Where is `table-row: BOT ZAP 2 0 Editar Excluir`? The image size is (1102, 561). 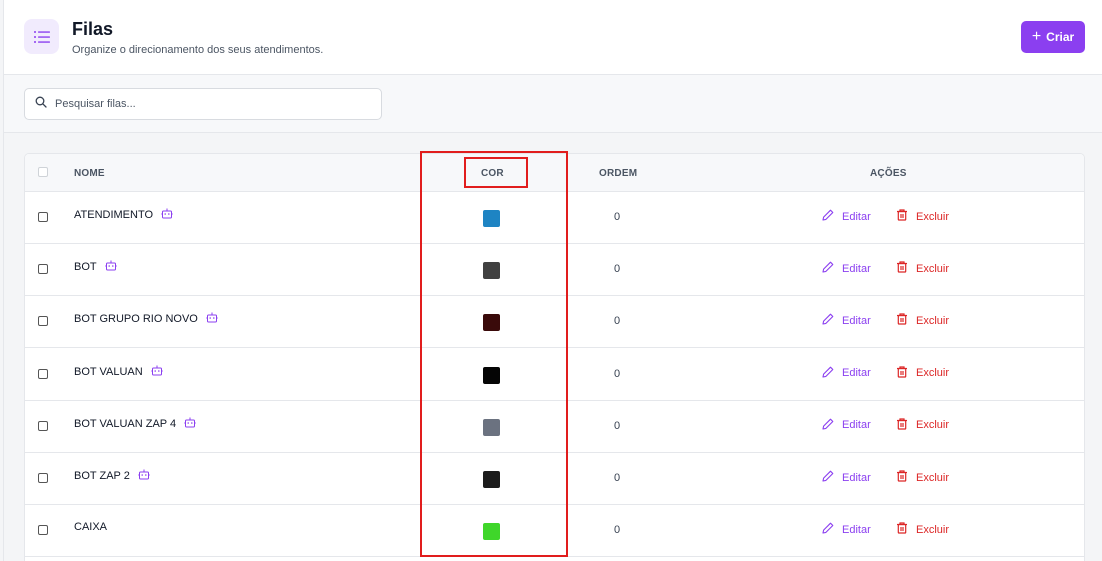
table-row: BOT ZAP 2 0 Editar Excluir is located at coordinates (554, 479).